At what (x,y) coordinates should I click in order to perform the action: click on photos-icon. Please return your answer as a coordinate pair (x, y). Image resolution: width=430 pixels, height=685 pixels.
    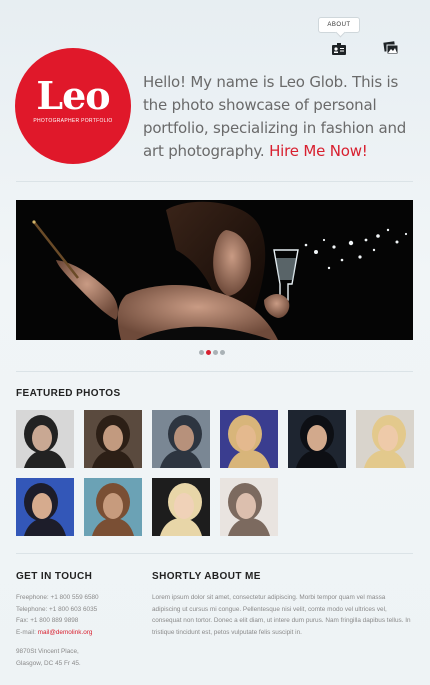
    Looking at the image, I should click on (391, 47).